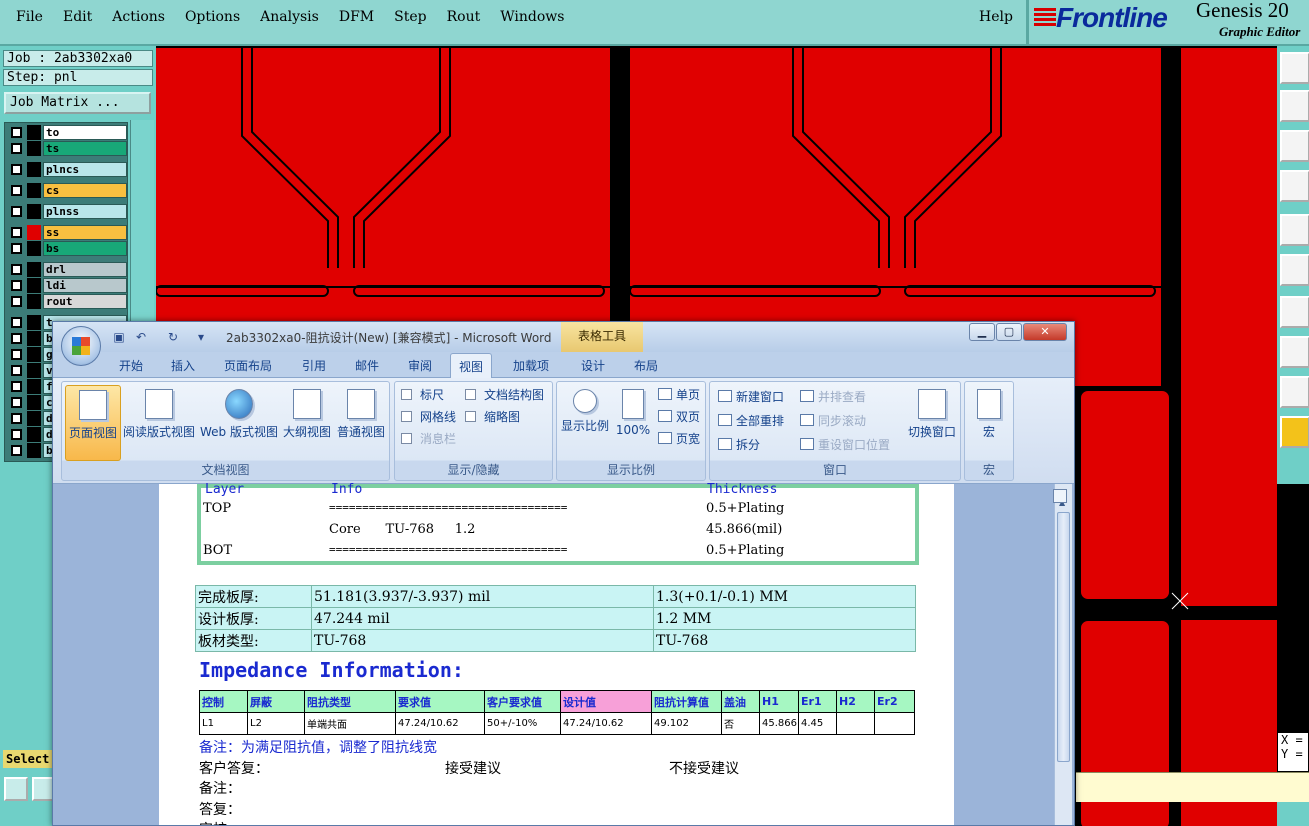  I want to click on layer-row: drl, so click(67, 269).